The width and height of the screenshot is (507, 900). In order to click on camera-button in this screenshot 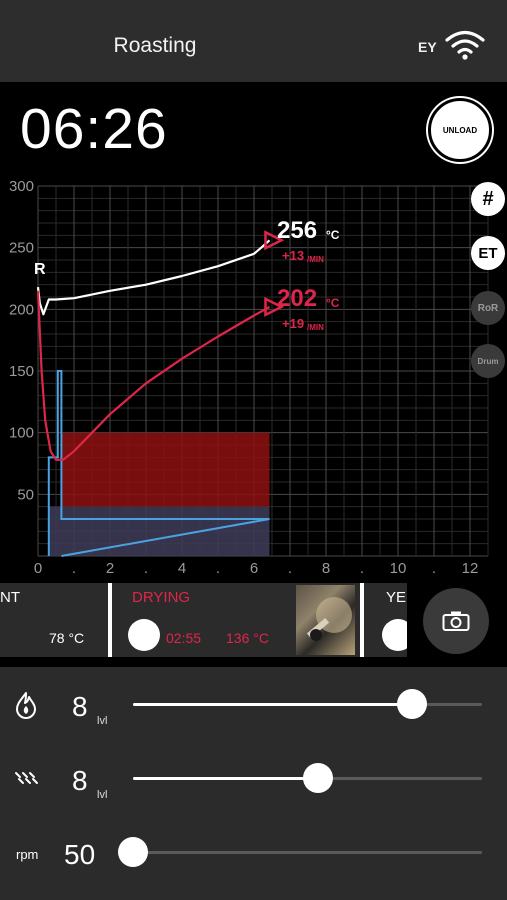, I will do `click(456, 621)`.